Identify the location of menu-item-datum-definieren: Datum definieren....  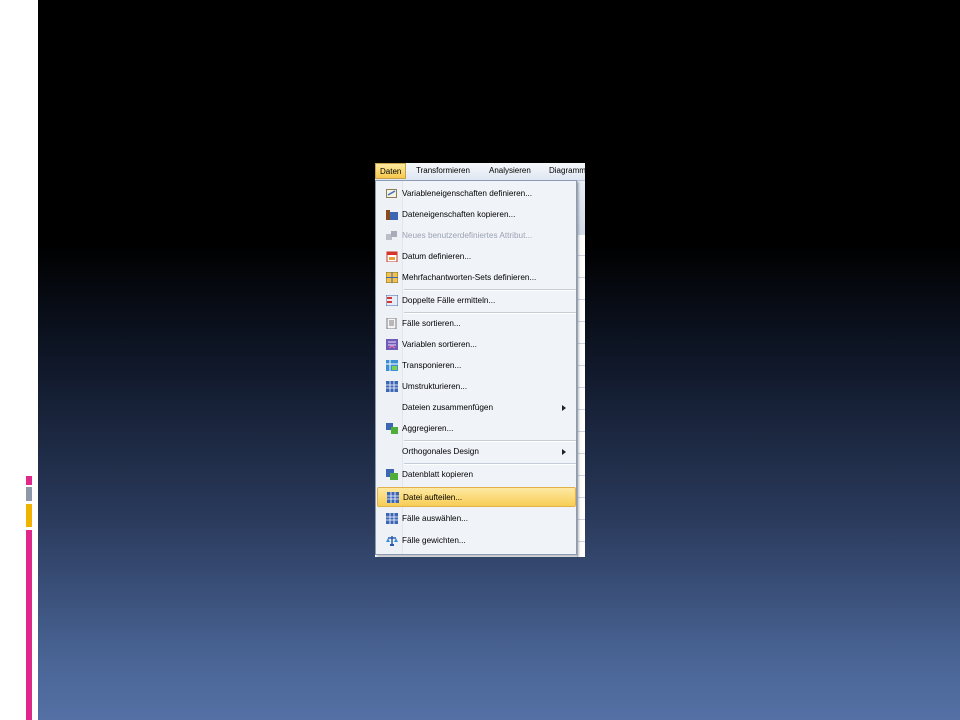
(476, 257).